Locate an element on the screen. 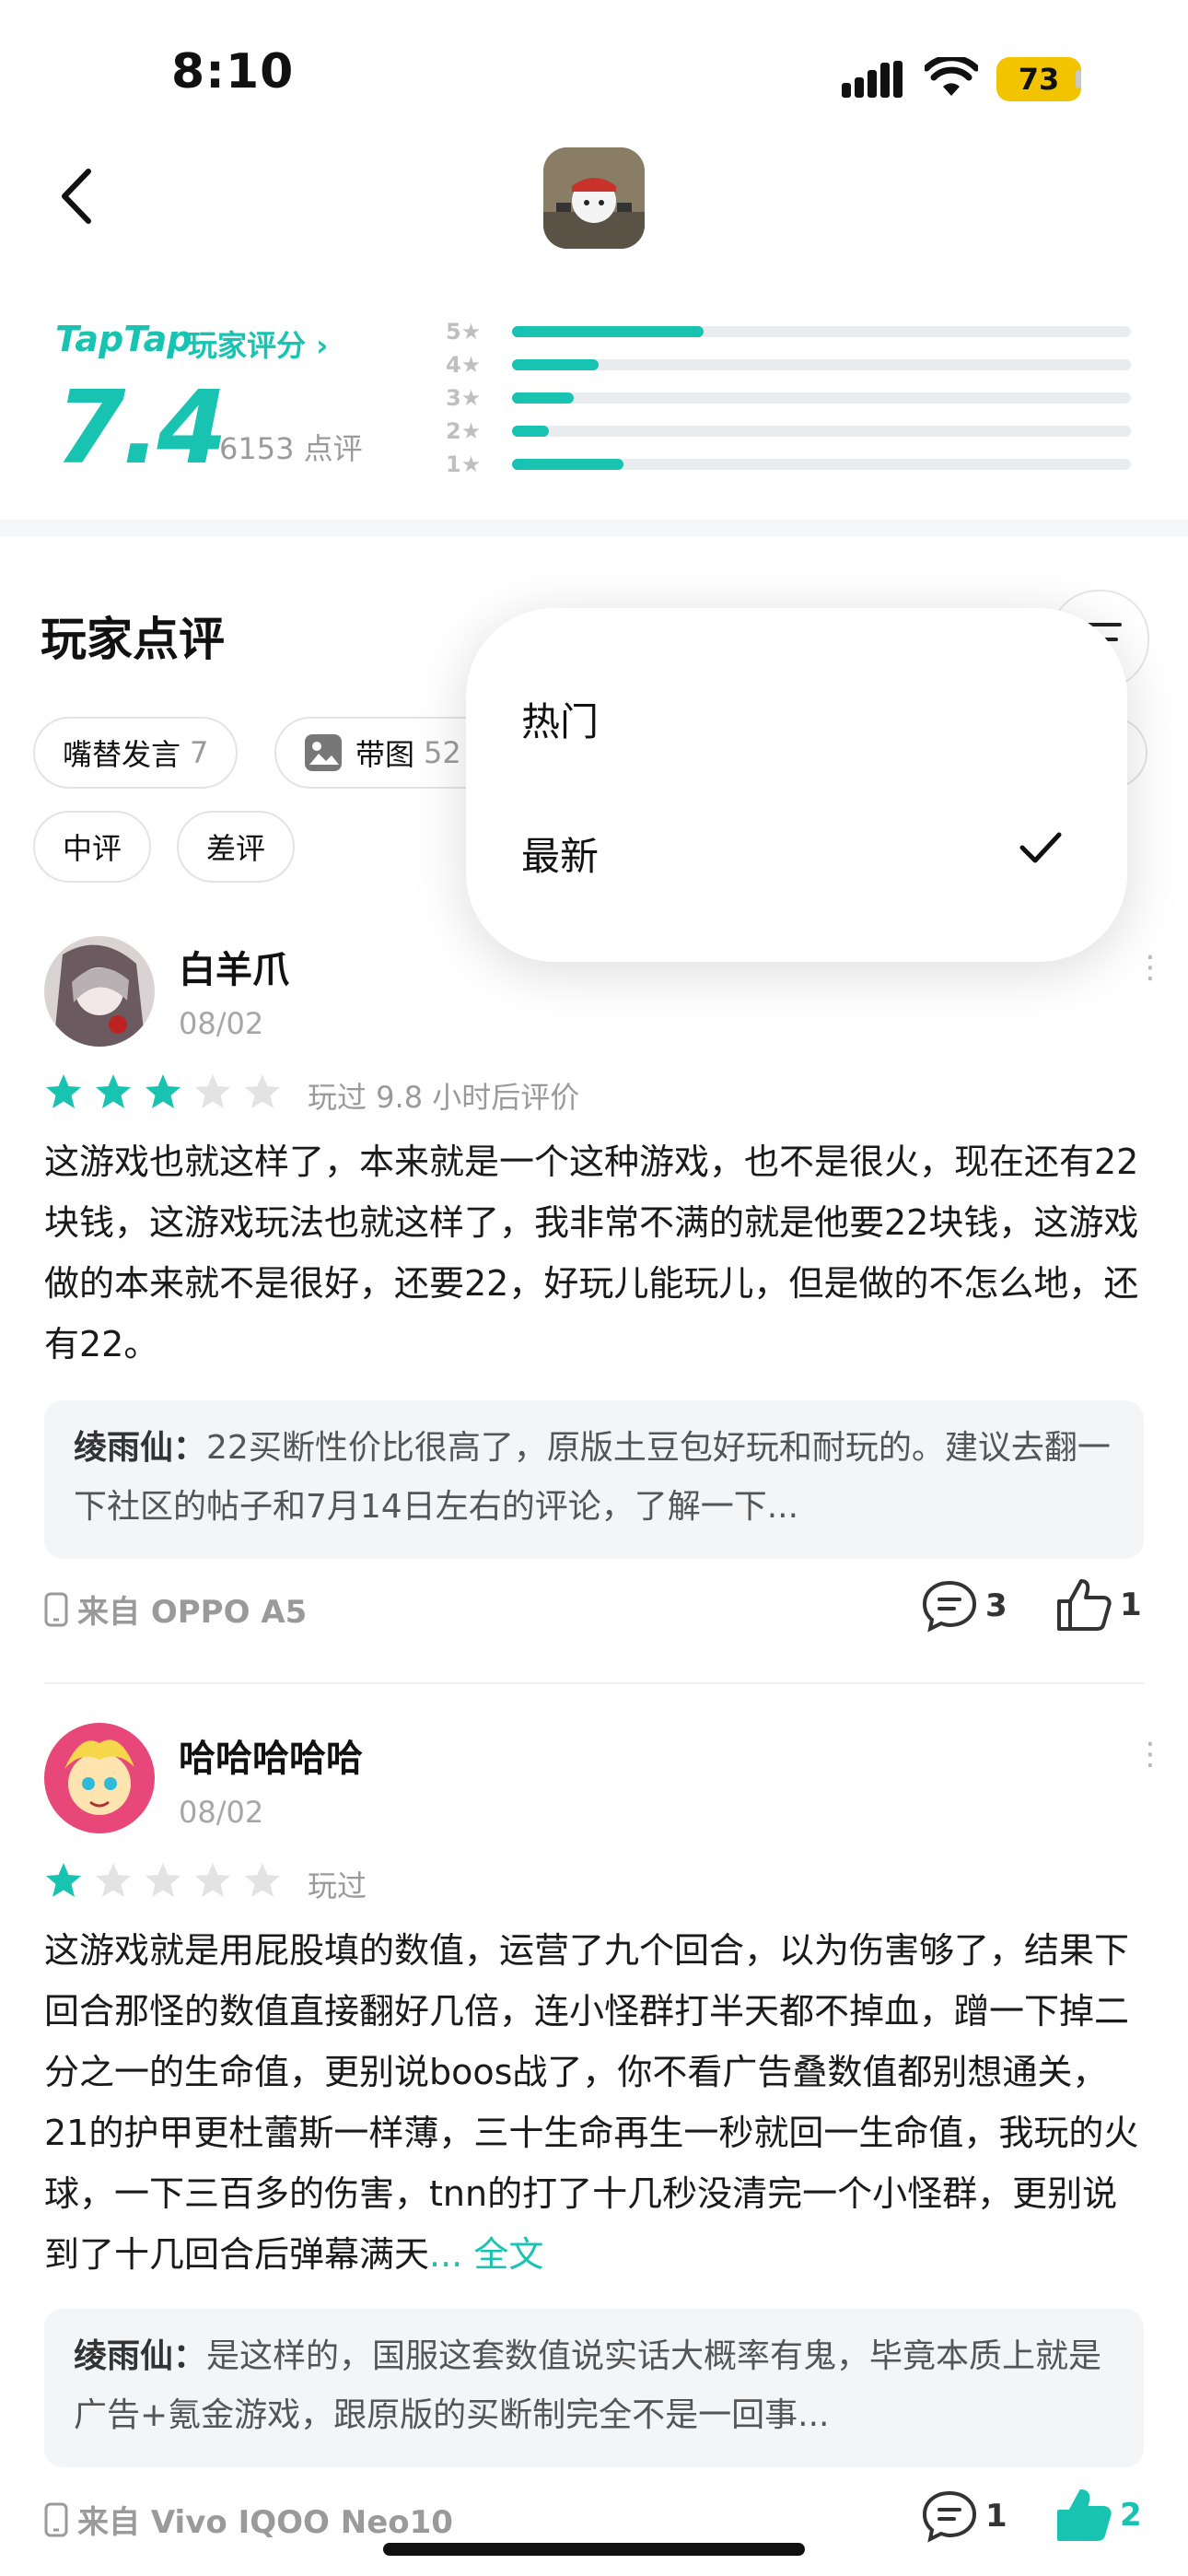 The width and height of the screenshot is (1188, 2576). chip-label: 差评 is located at coordinates (236, 848).